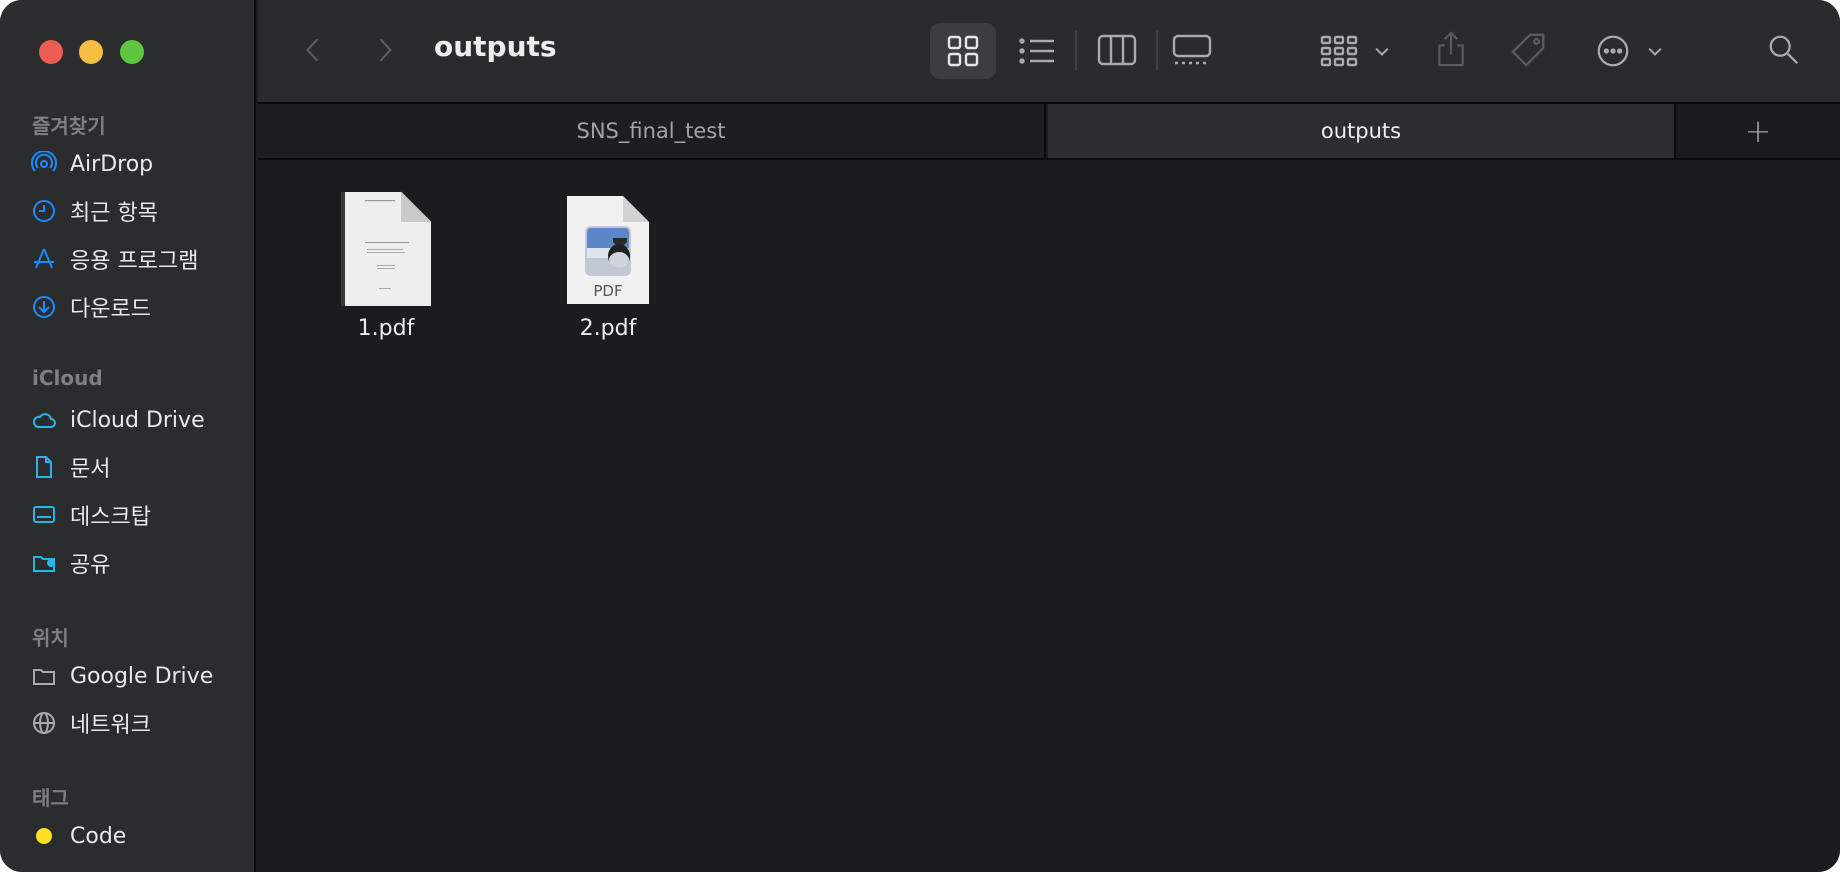 The image size is (1840, 872). What do you see at coordinates (110, 517) in the screenshot?
I see `sidebar-item-label: 데스크탑` at bounding box center [110, 517].